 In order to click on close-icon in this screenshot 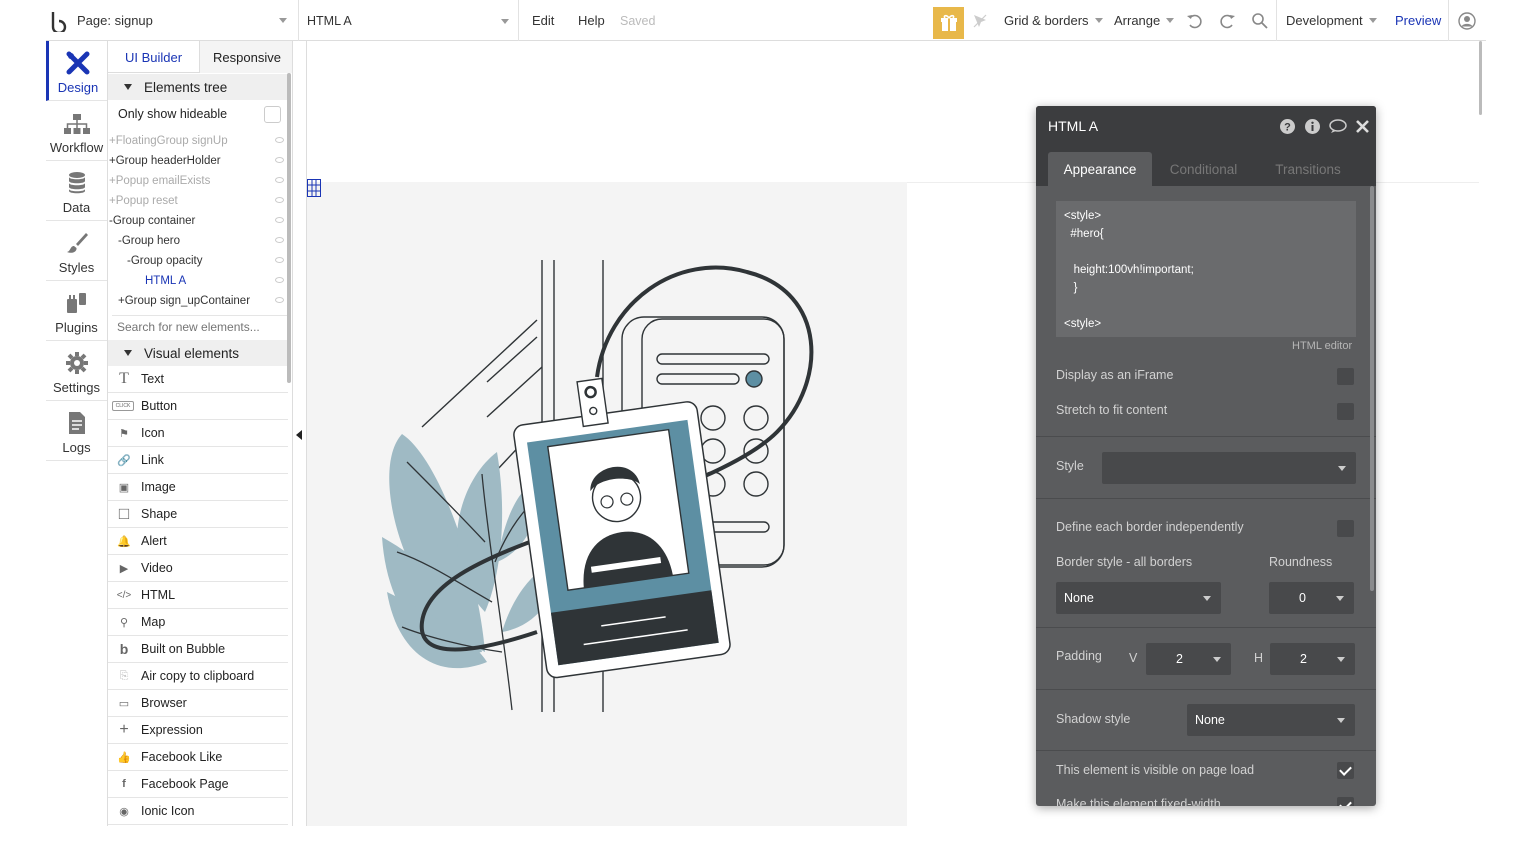, I will do `click(1362, 126)`.